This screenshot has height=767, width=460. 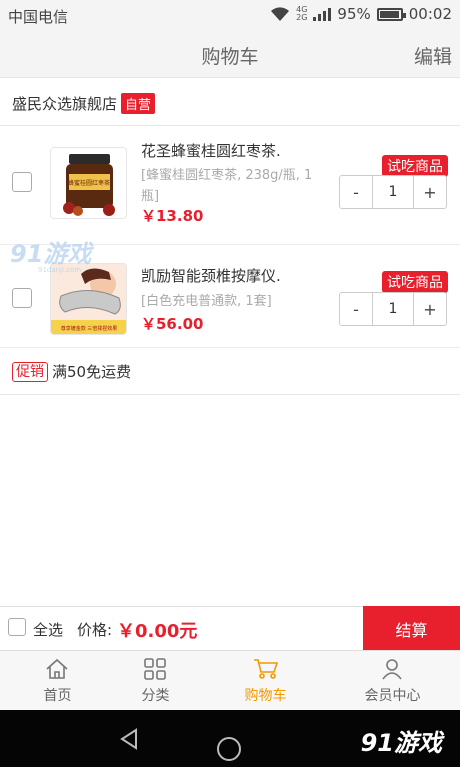 What do you see at coordinates (92, 372) in the screenshot?
I see `promo-text: 满50免运费` at bounding box center [92, 372].